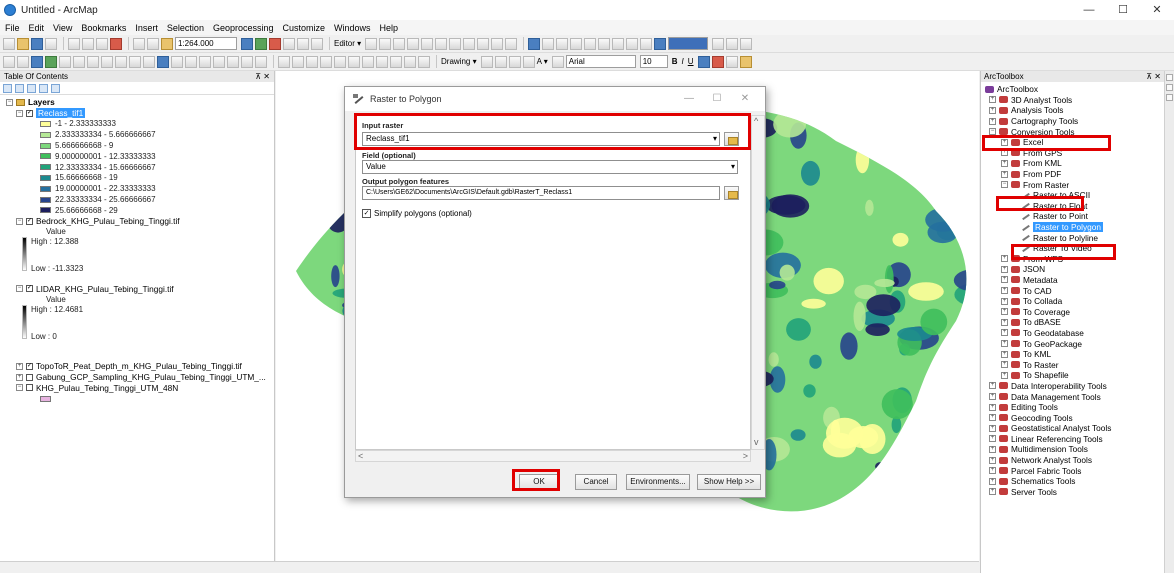 Image resolution: width=1174 pixels, height=573 pixels. Describe the element at coordinates (1074, 248) in the screenshot. I see `tool-raster-5: Raster To Video` at that location.